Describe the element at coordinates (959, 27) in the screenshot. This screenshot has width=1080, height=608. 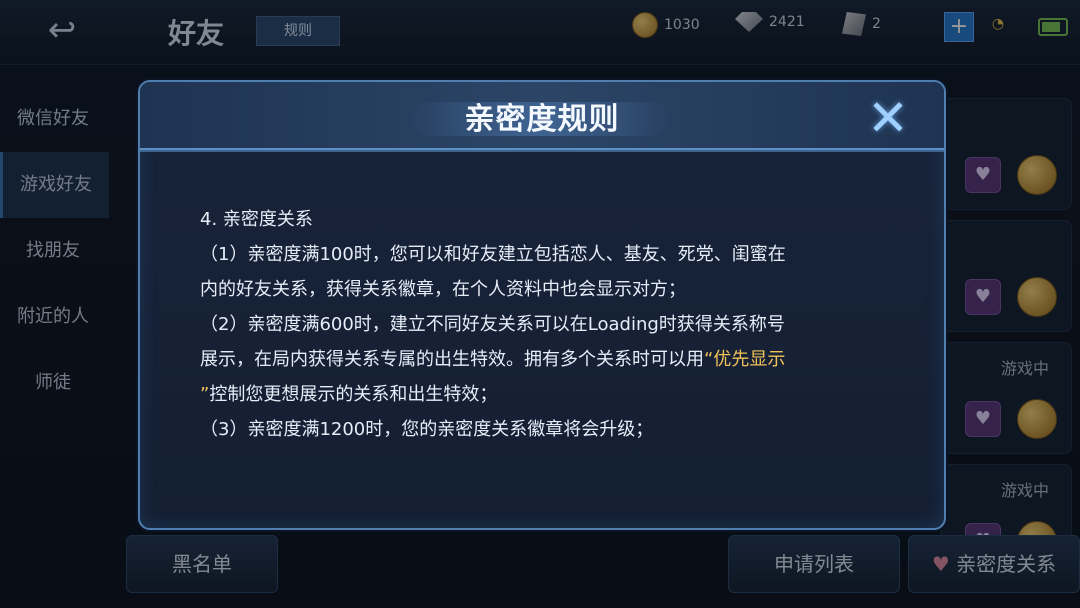
I see `plus-icon: +` at that location.